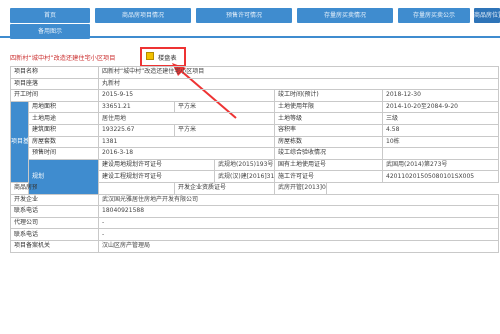 The height and width of the screenshot is (334, 500). I want to click on location-label: 项目座落, so click(54, 84).